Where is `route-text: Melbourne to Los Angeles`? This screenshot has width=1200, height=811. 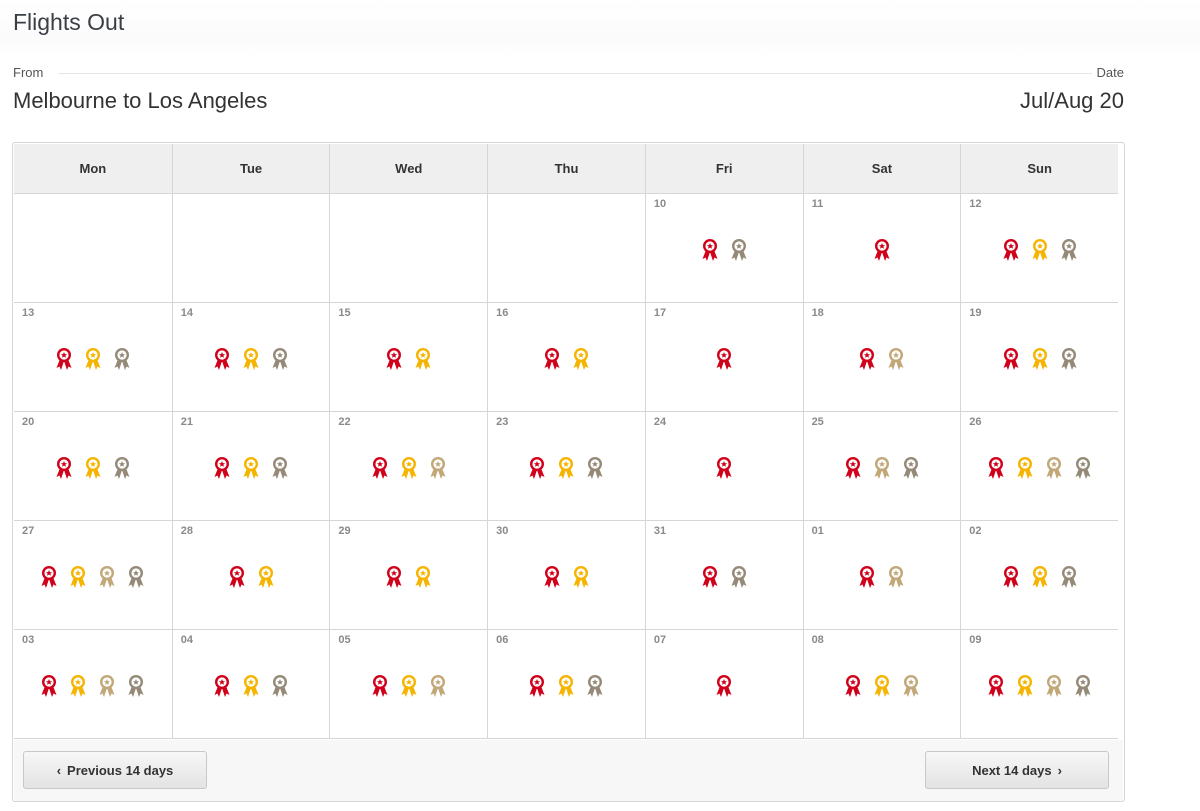 route-text: Melbourne to Los Angeles is located at coordinates (140, 100).